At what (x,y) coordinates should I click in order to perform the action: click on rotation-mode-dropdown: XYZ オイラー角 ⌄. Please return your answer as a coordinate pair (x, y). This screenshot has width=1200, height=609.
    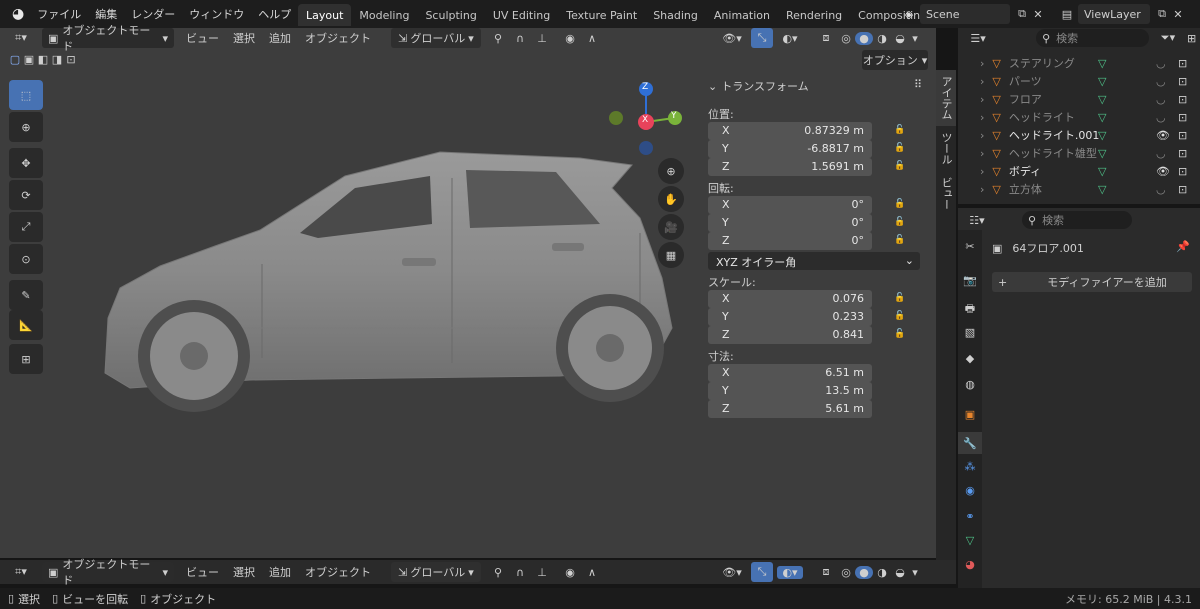
    Looking at the image, I should click on (814, 261).